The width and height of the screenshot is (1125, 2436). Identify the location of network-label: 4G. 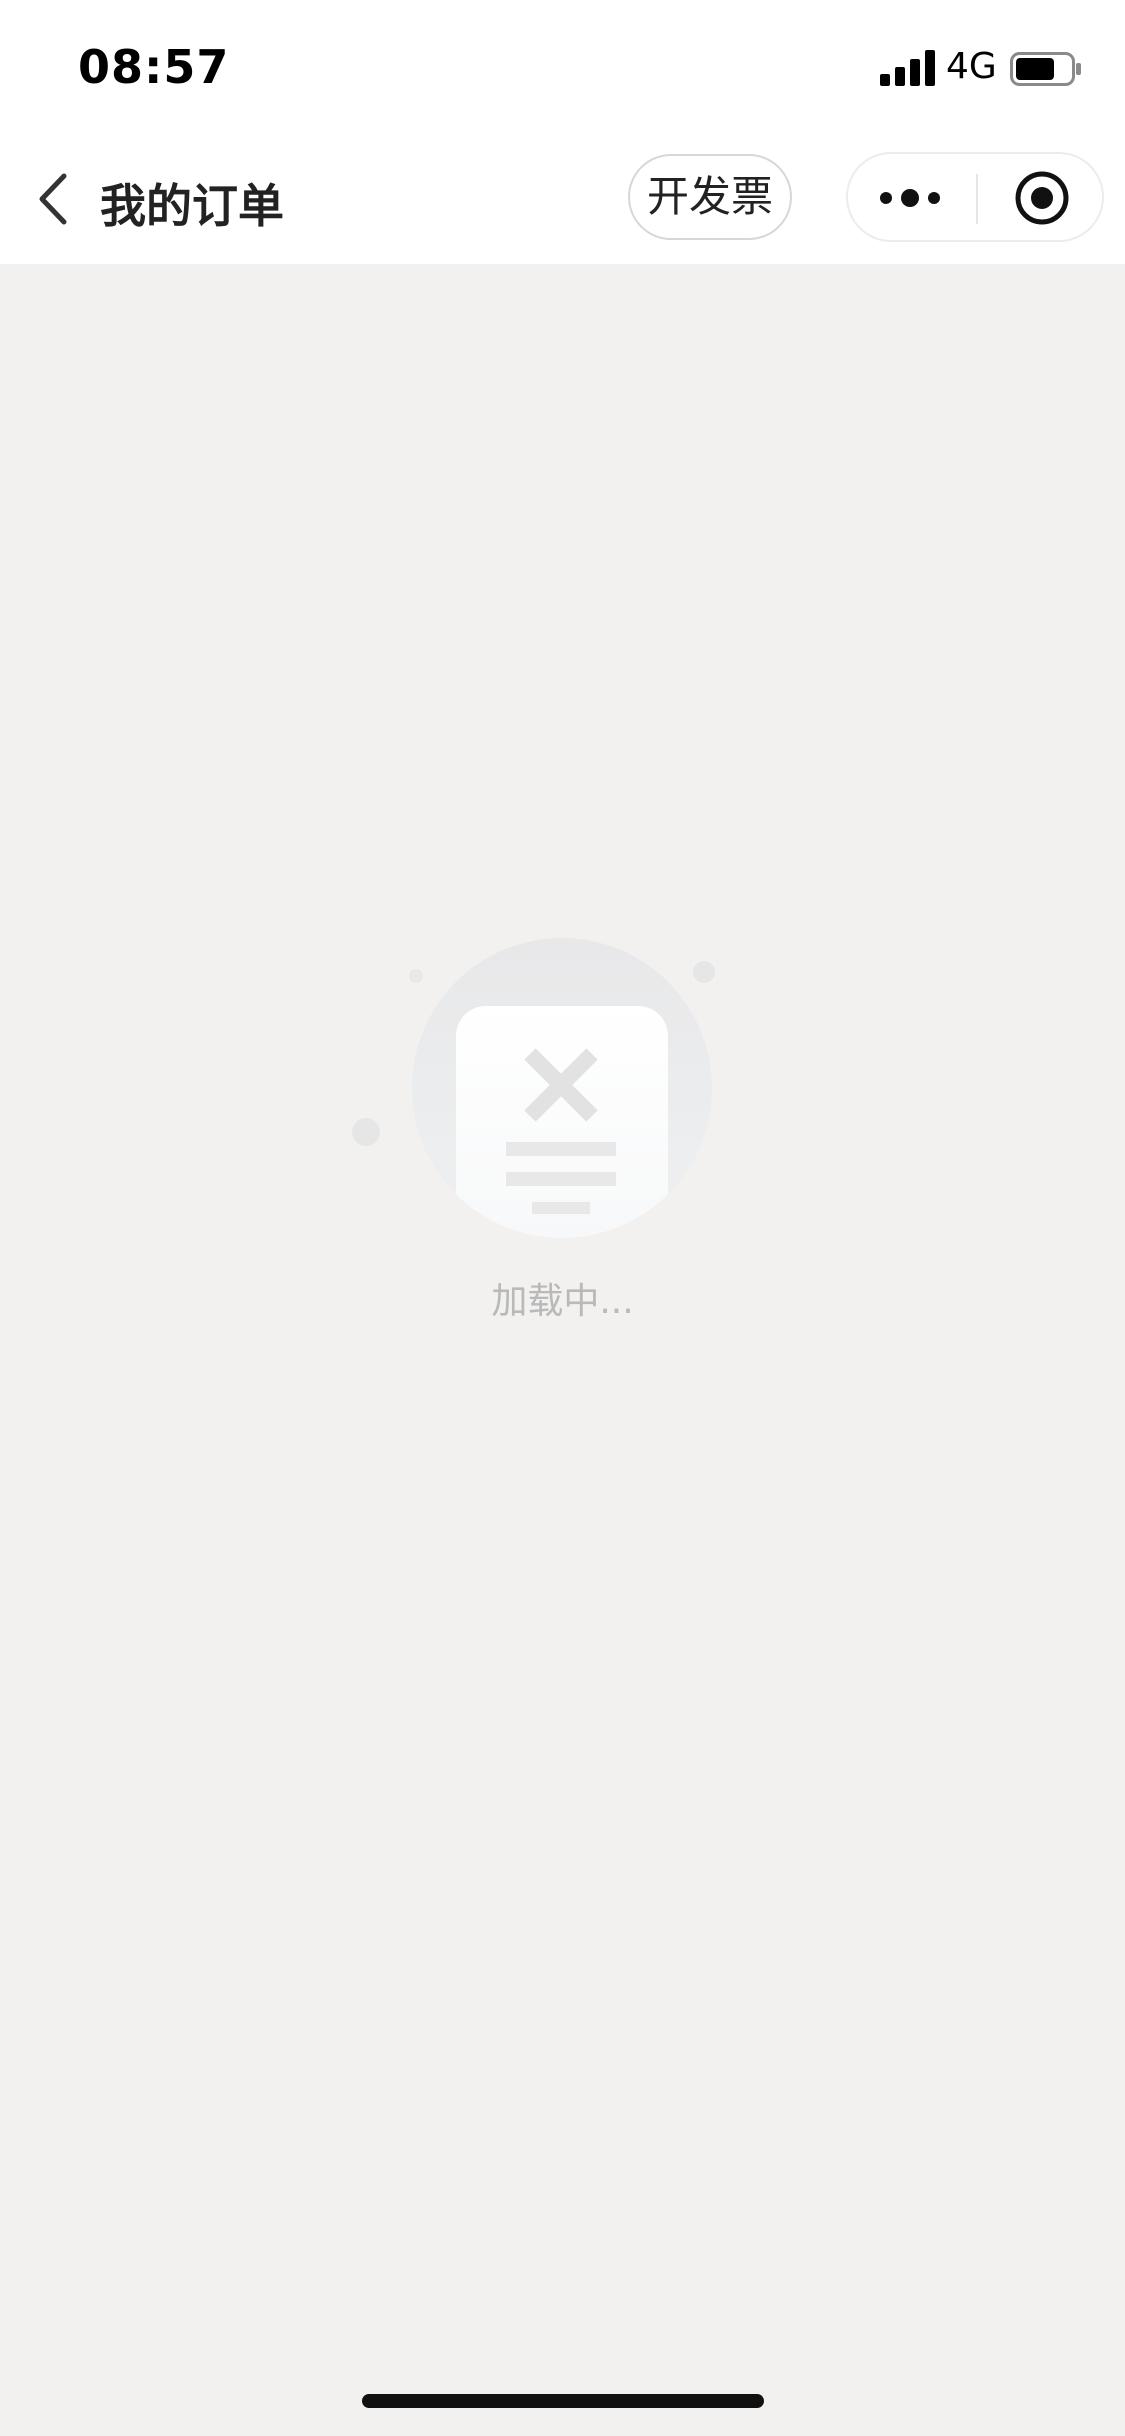
(971, 66).